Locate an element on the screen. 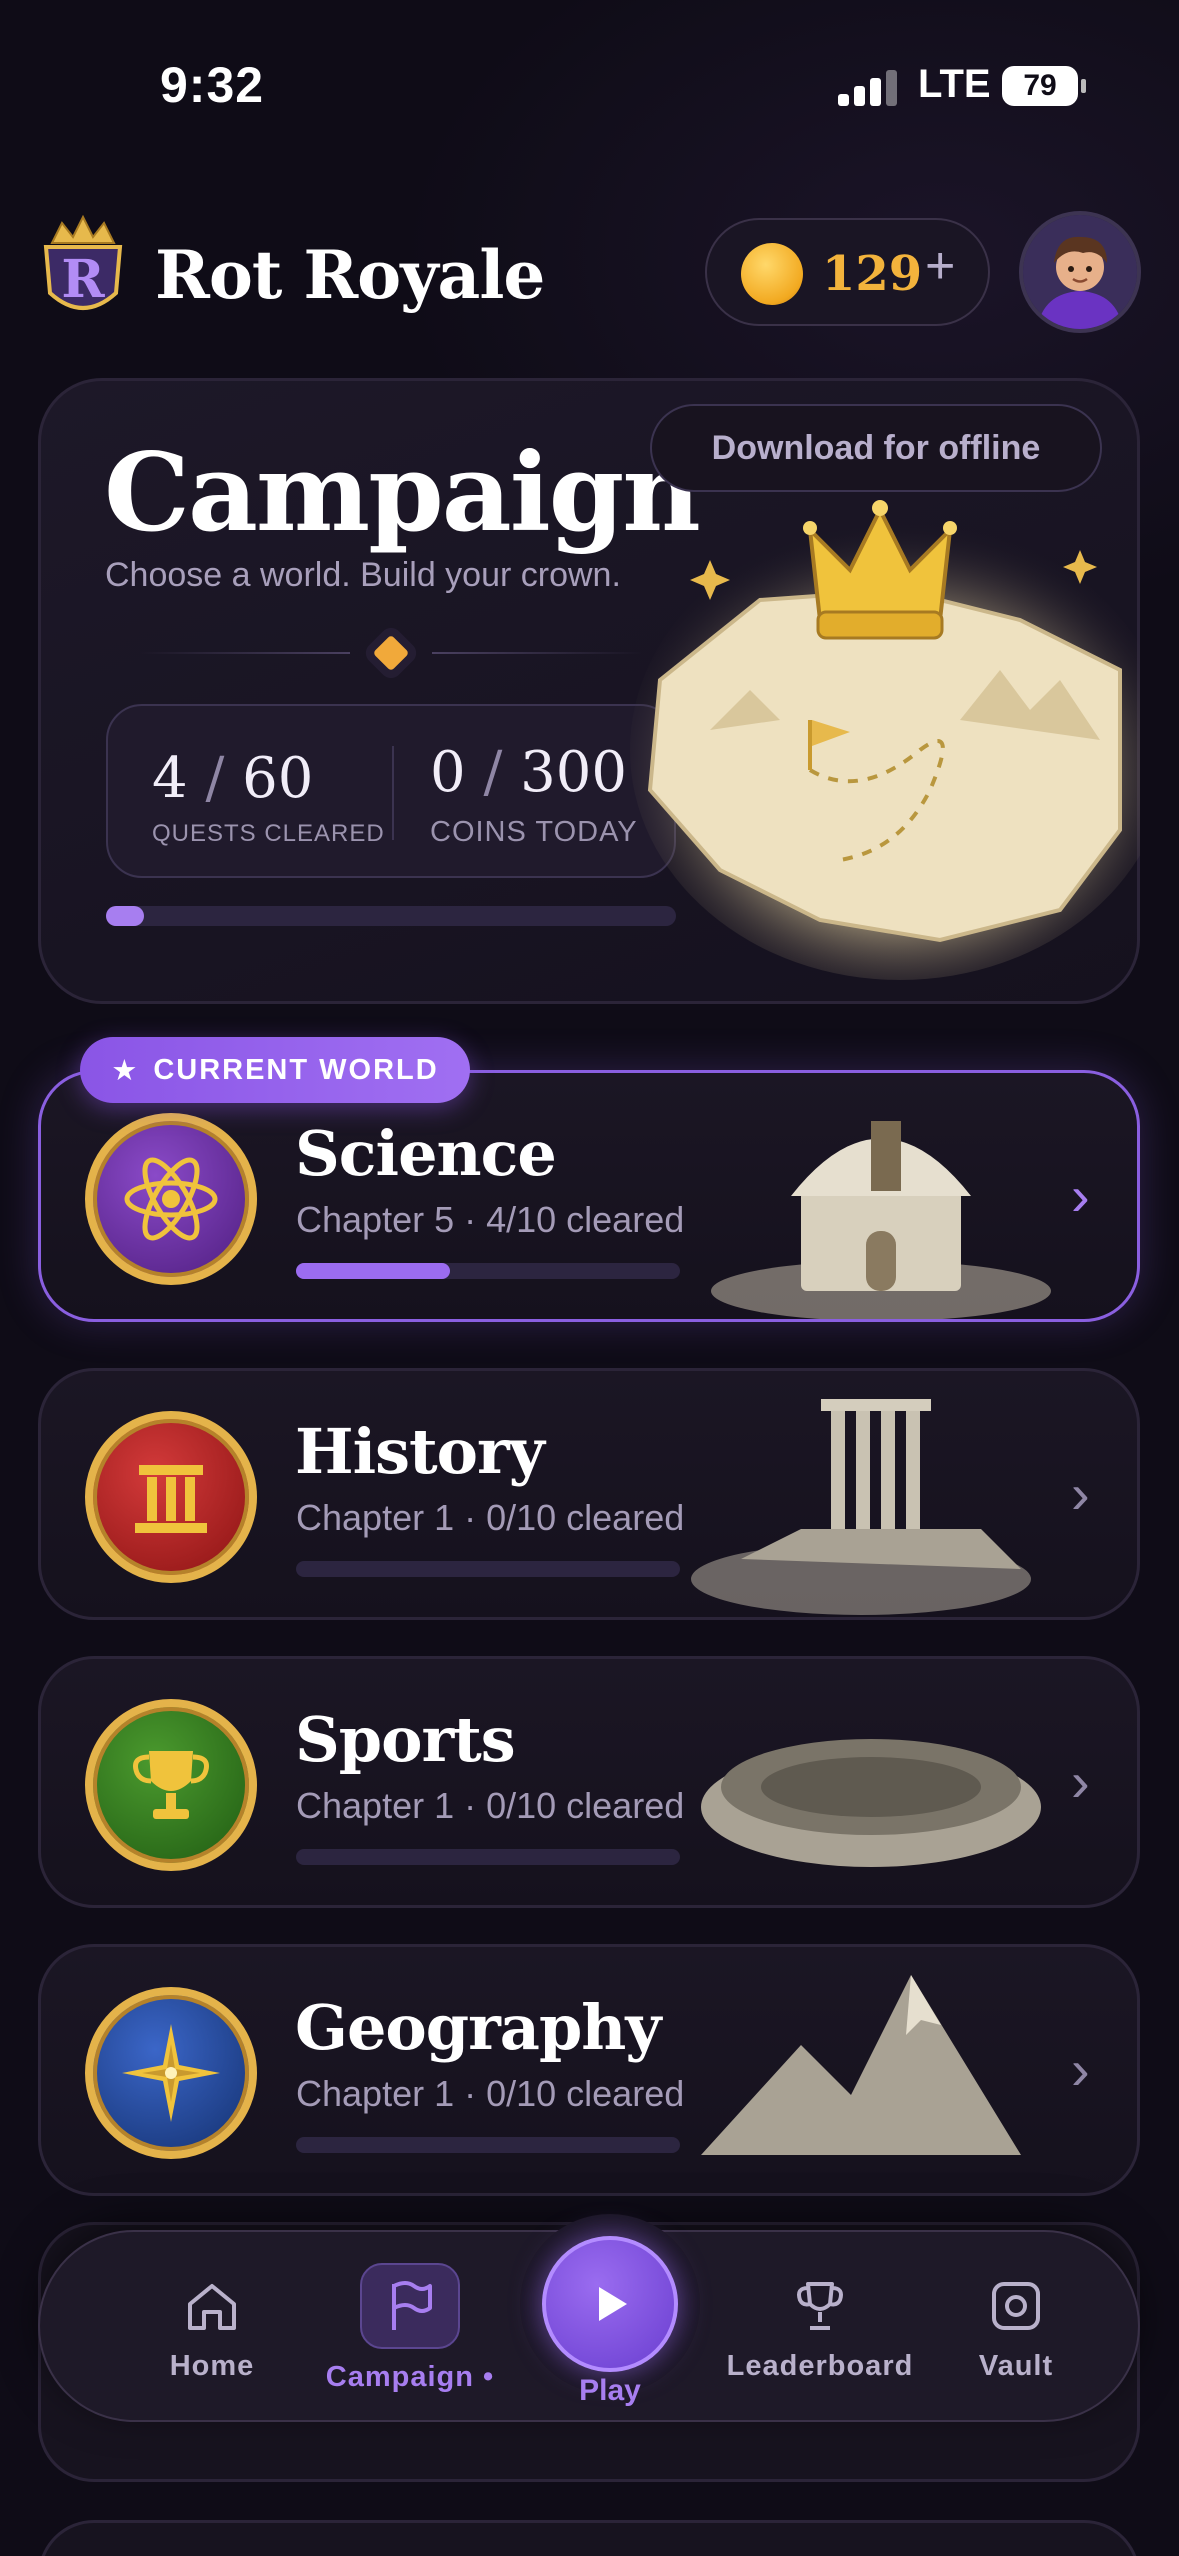 The height and width of the screenshot is (2556, 1179). quests-cleared-label: QUESTS CLEARED is located at coordinates (268, 833).